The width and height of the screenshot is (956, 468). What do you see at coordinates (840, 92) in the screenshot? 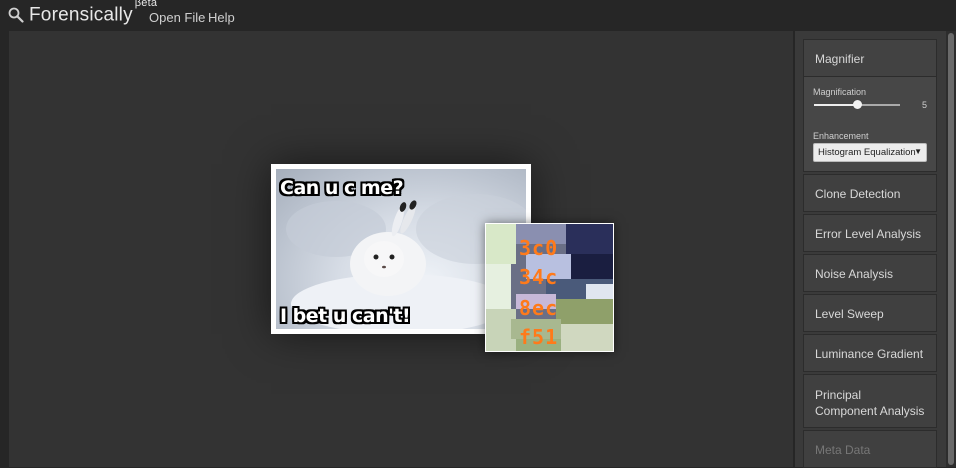
I see `magnification-label: Magnification` at bounding box center [840, 92].